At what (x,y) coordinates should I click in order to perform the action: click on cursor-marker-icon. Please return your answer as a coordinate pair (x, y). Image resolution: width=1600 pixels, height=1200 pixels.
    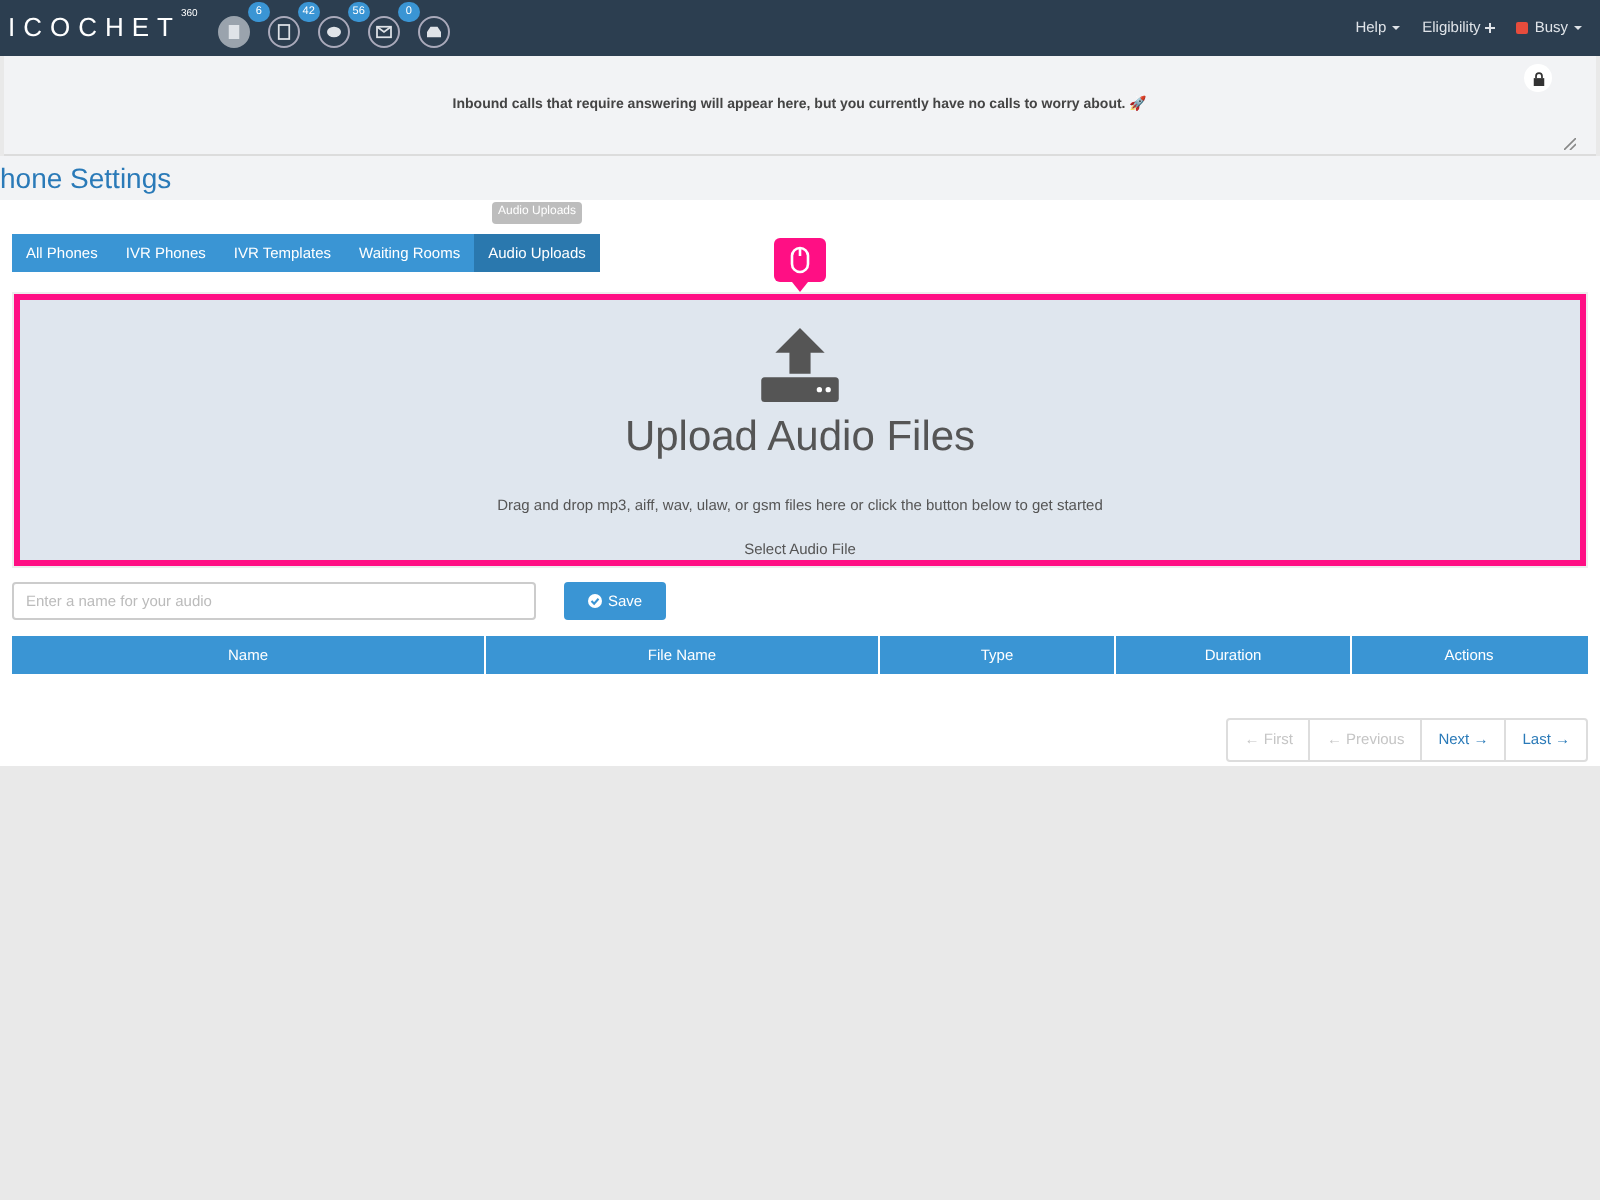
    Looking at the image, I should click on (800, 265).